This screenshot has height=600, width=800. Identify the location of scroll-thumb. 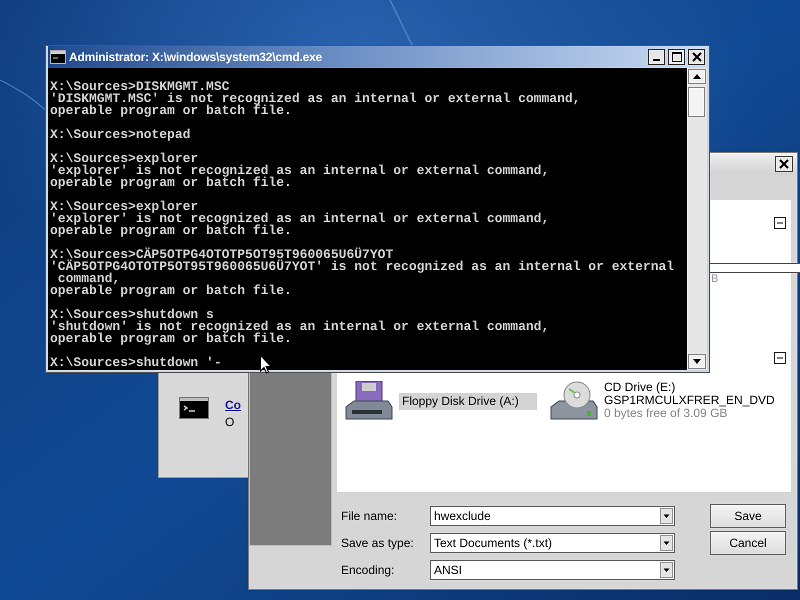
(696, 102).